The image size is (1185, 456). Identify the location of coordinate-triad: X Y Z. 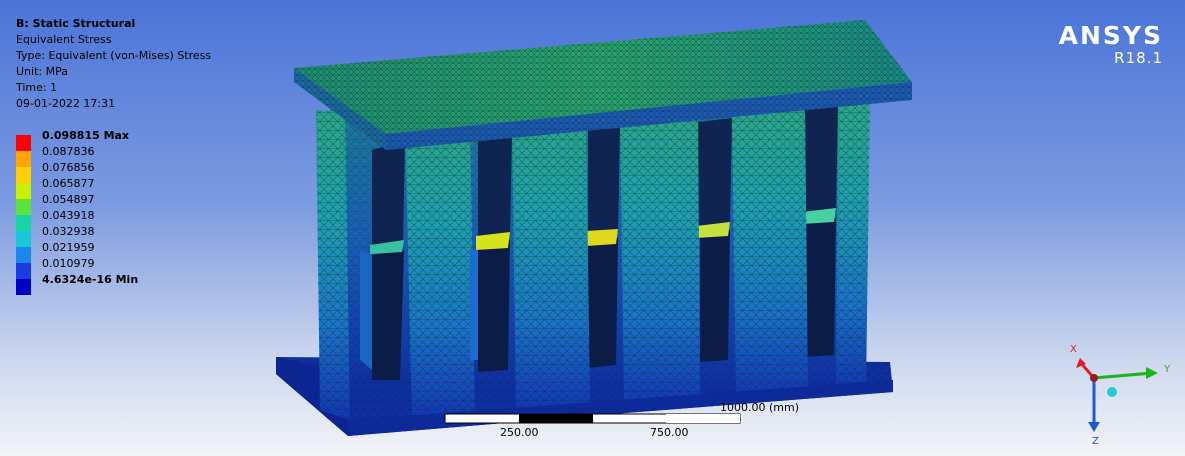
(1115, 390).